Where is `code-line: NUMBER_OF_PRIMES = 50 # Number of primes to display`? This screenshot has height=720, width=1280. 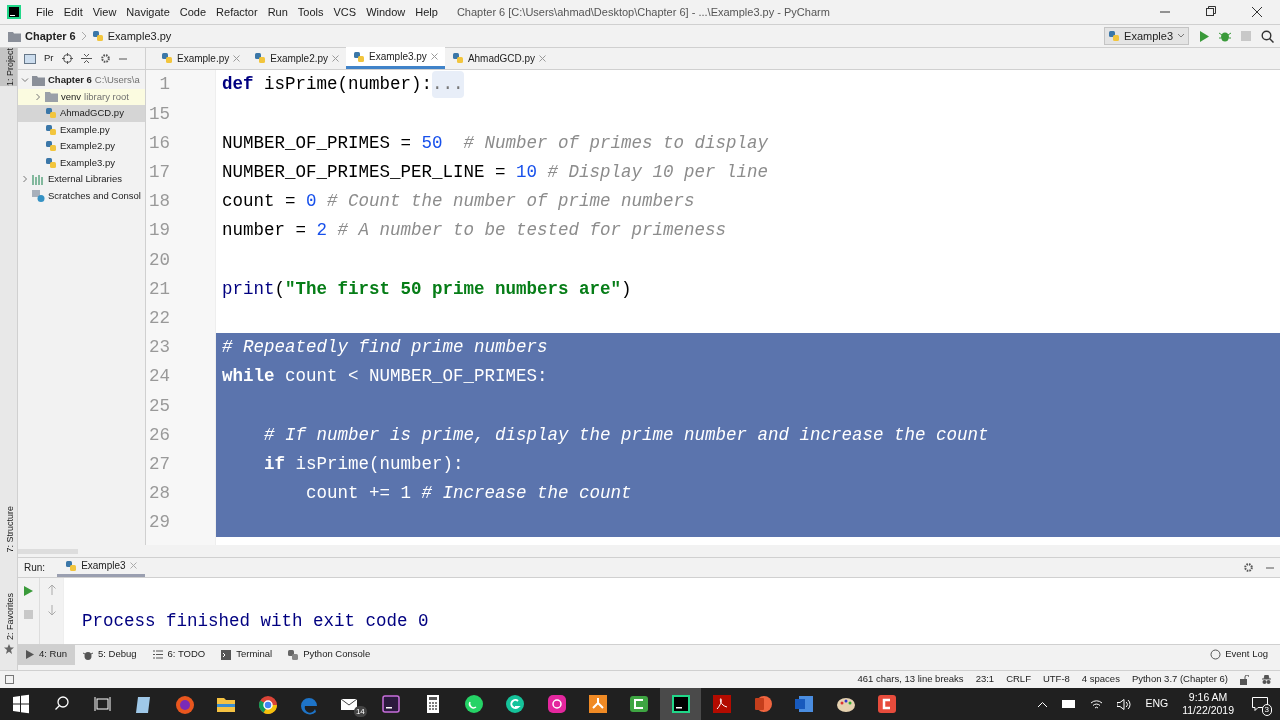
code-line: NUMBER_OF_PRIMES = 50 # Number of primes to display is located at coordinates (495, 143).